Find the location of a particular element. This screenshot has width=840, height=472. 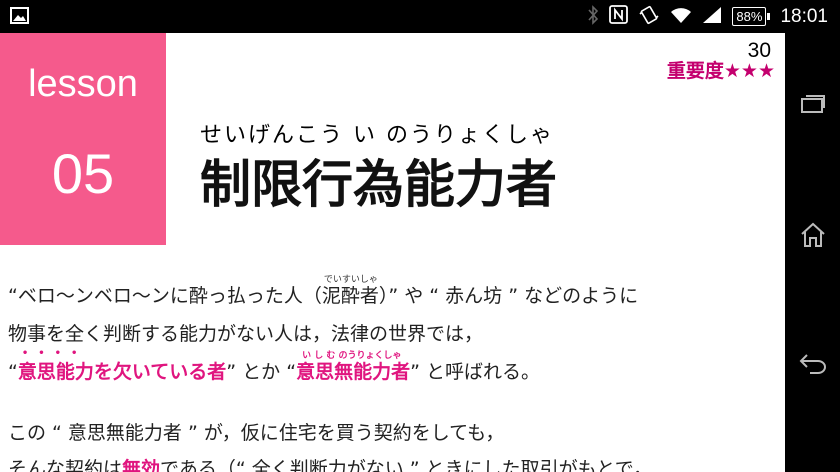

text-line-5: そんな契約は無効である（“ 全く判断力がない ” ときにした取引がもとで， is located at coordinates (330, 463).